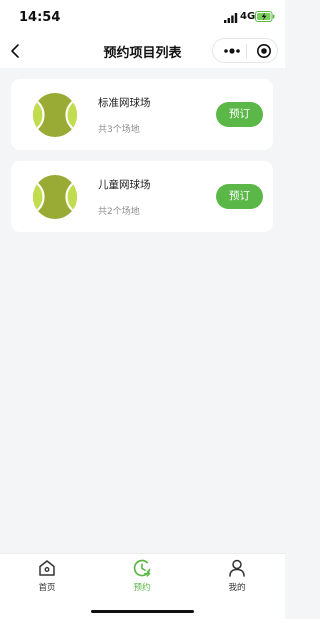 The height and width of the screenshot is (619, 320). I want to click on network-label: 4G, so click(248, 16).